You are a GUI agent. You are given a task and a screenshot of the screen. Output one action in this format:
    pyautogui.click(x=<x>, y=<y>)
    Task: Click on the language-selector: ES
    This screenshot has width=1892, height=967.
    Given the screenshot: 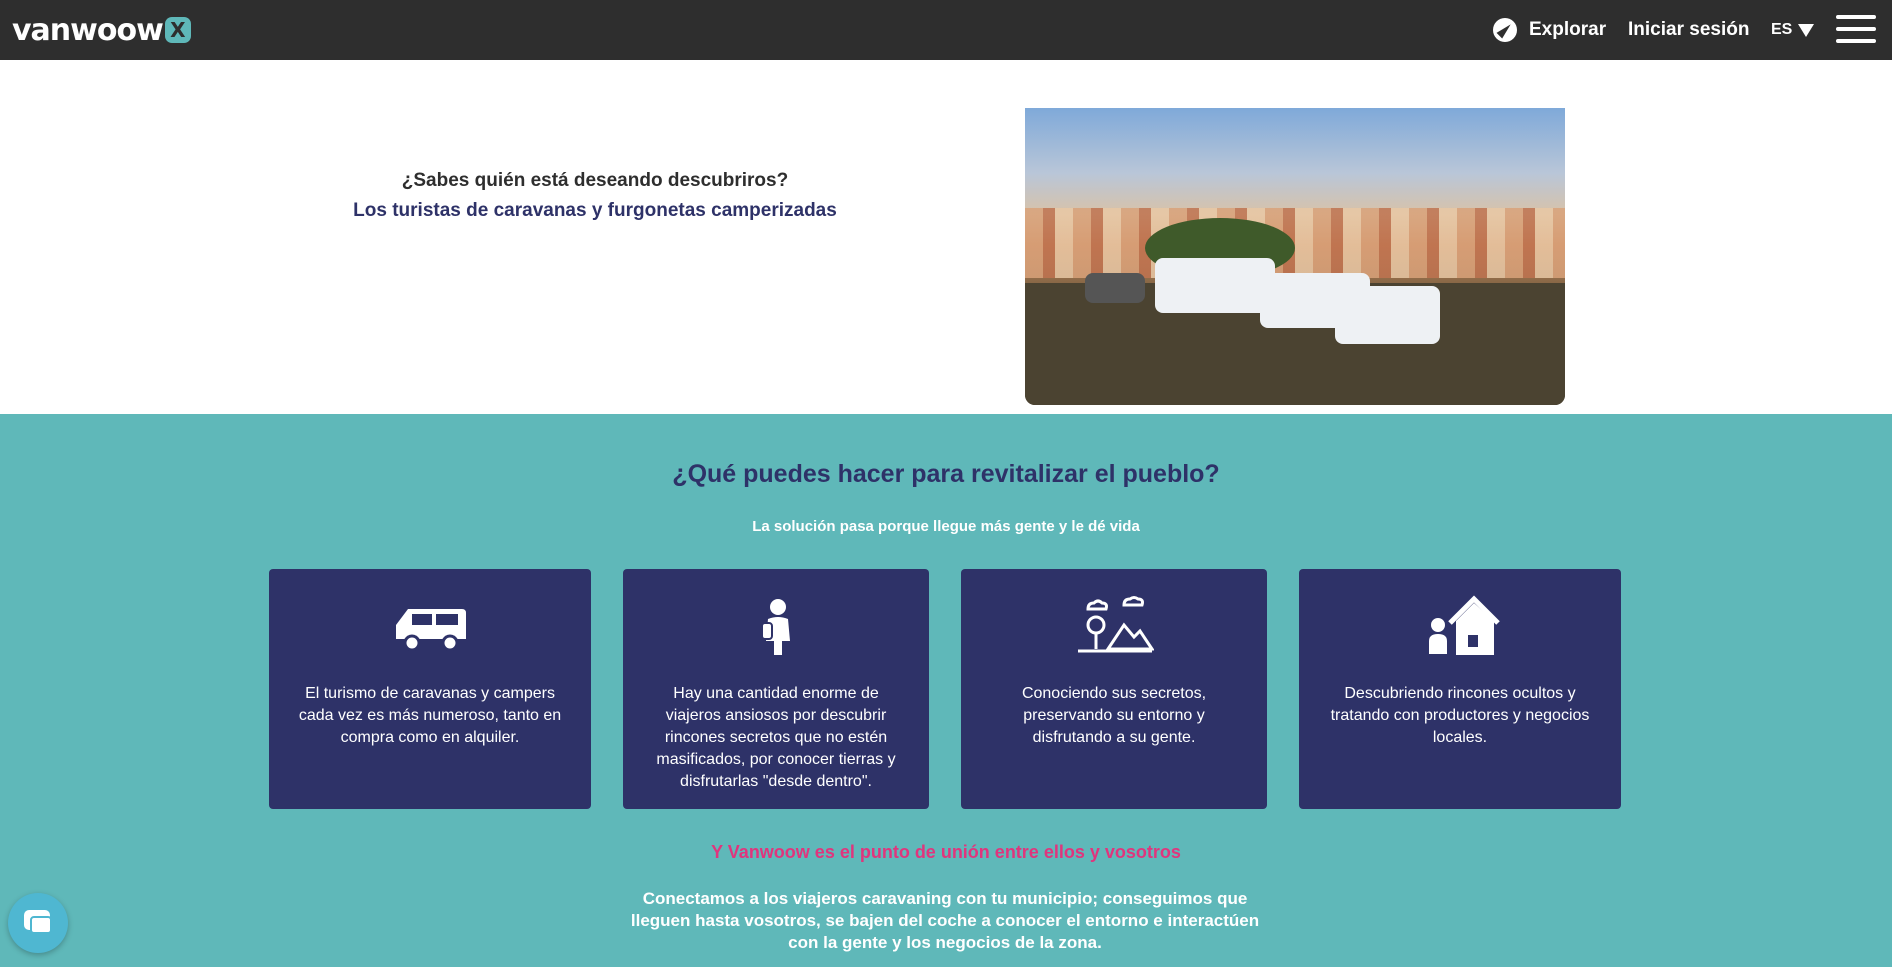 What is the action you would take?
    pyautogui.click(x=1793, y=30)
    